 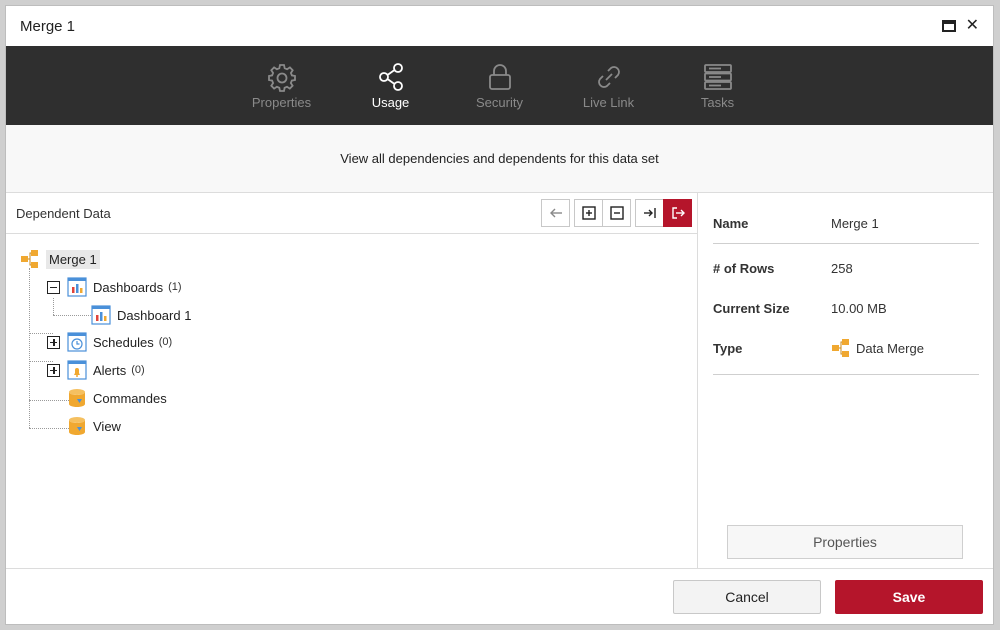 I want to click on cancel-button: Cancel, so click(x=747, y=596).